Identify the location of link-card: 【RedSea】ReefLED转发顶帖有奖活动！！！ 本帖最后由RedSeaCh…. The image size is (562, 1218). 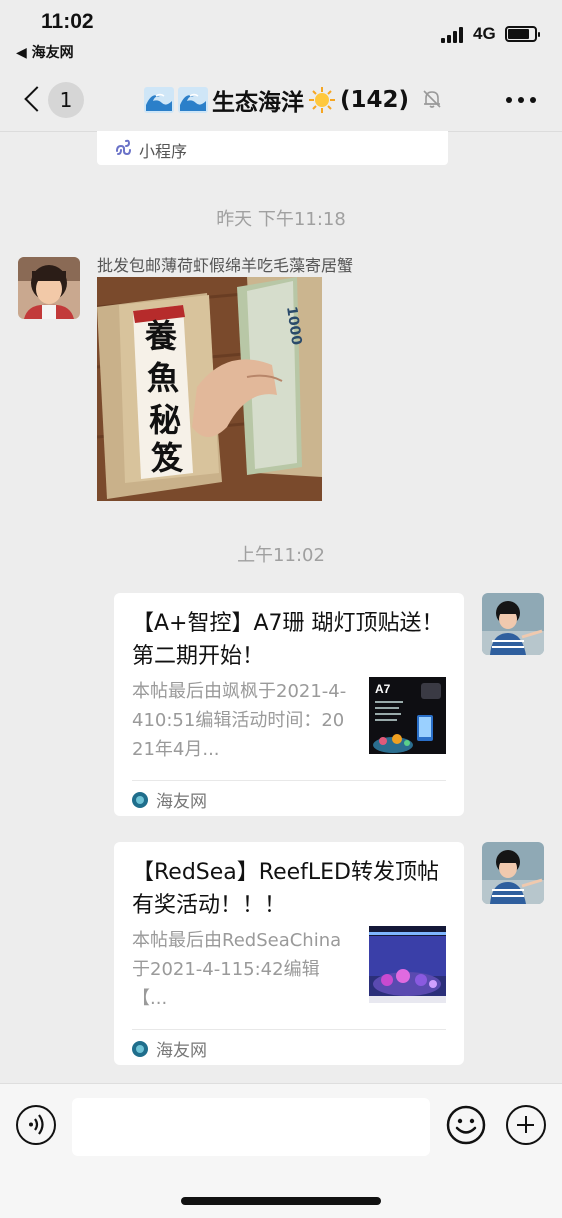
(289, 953).